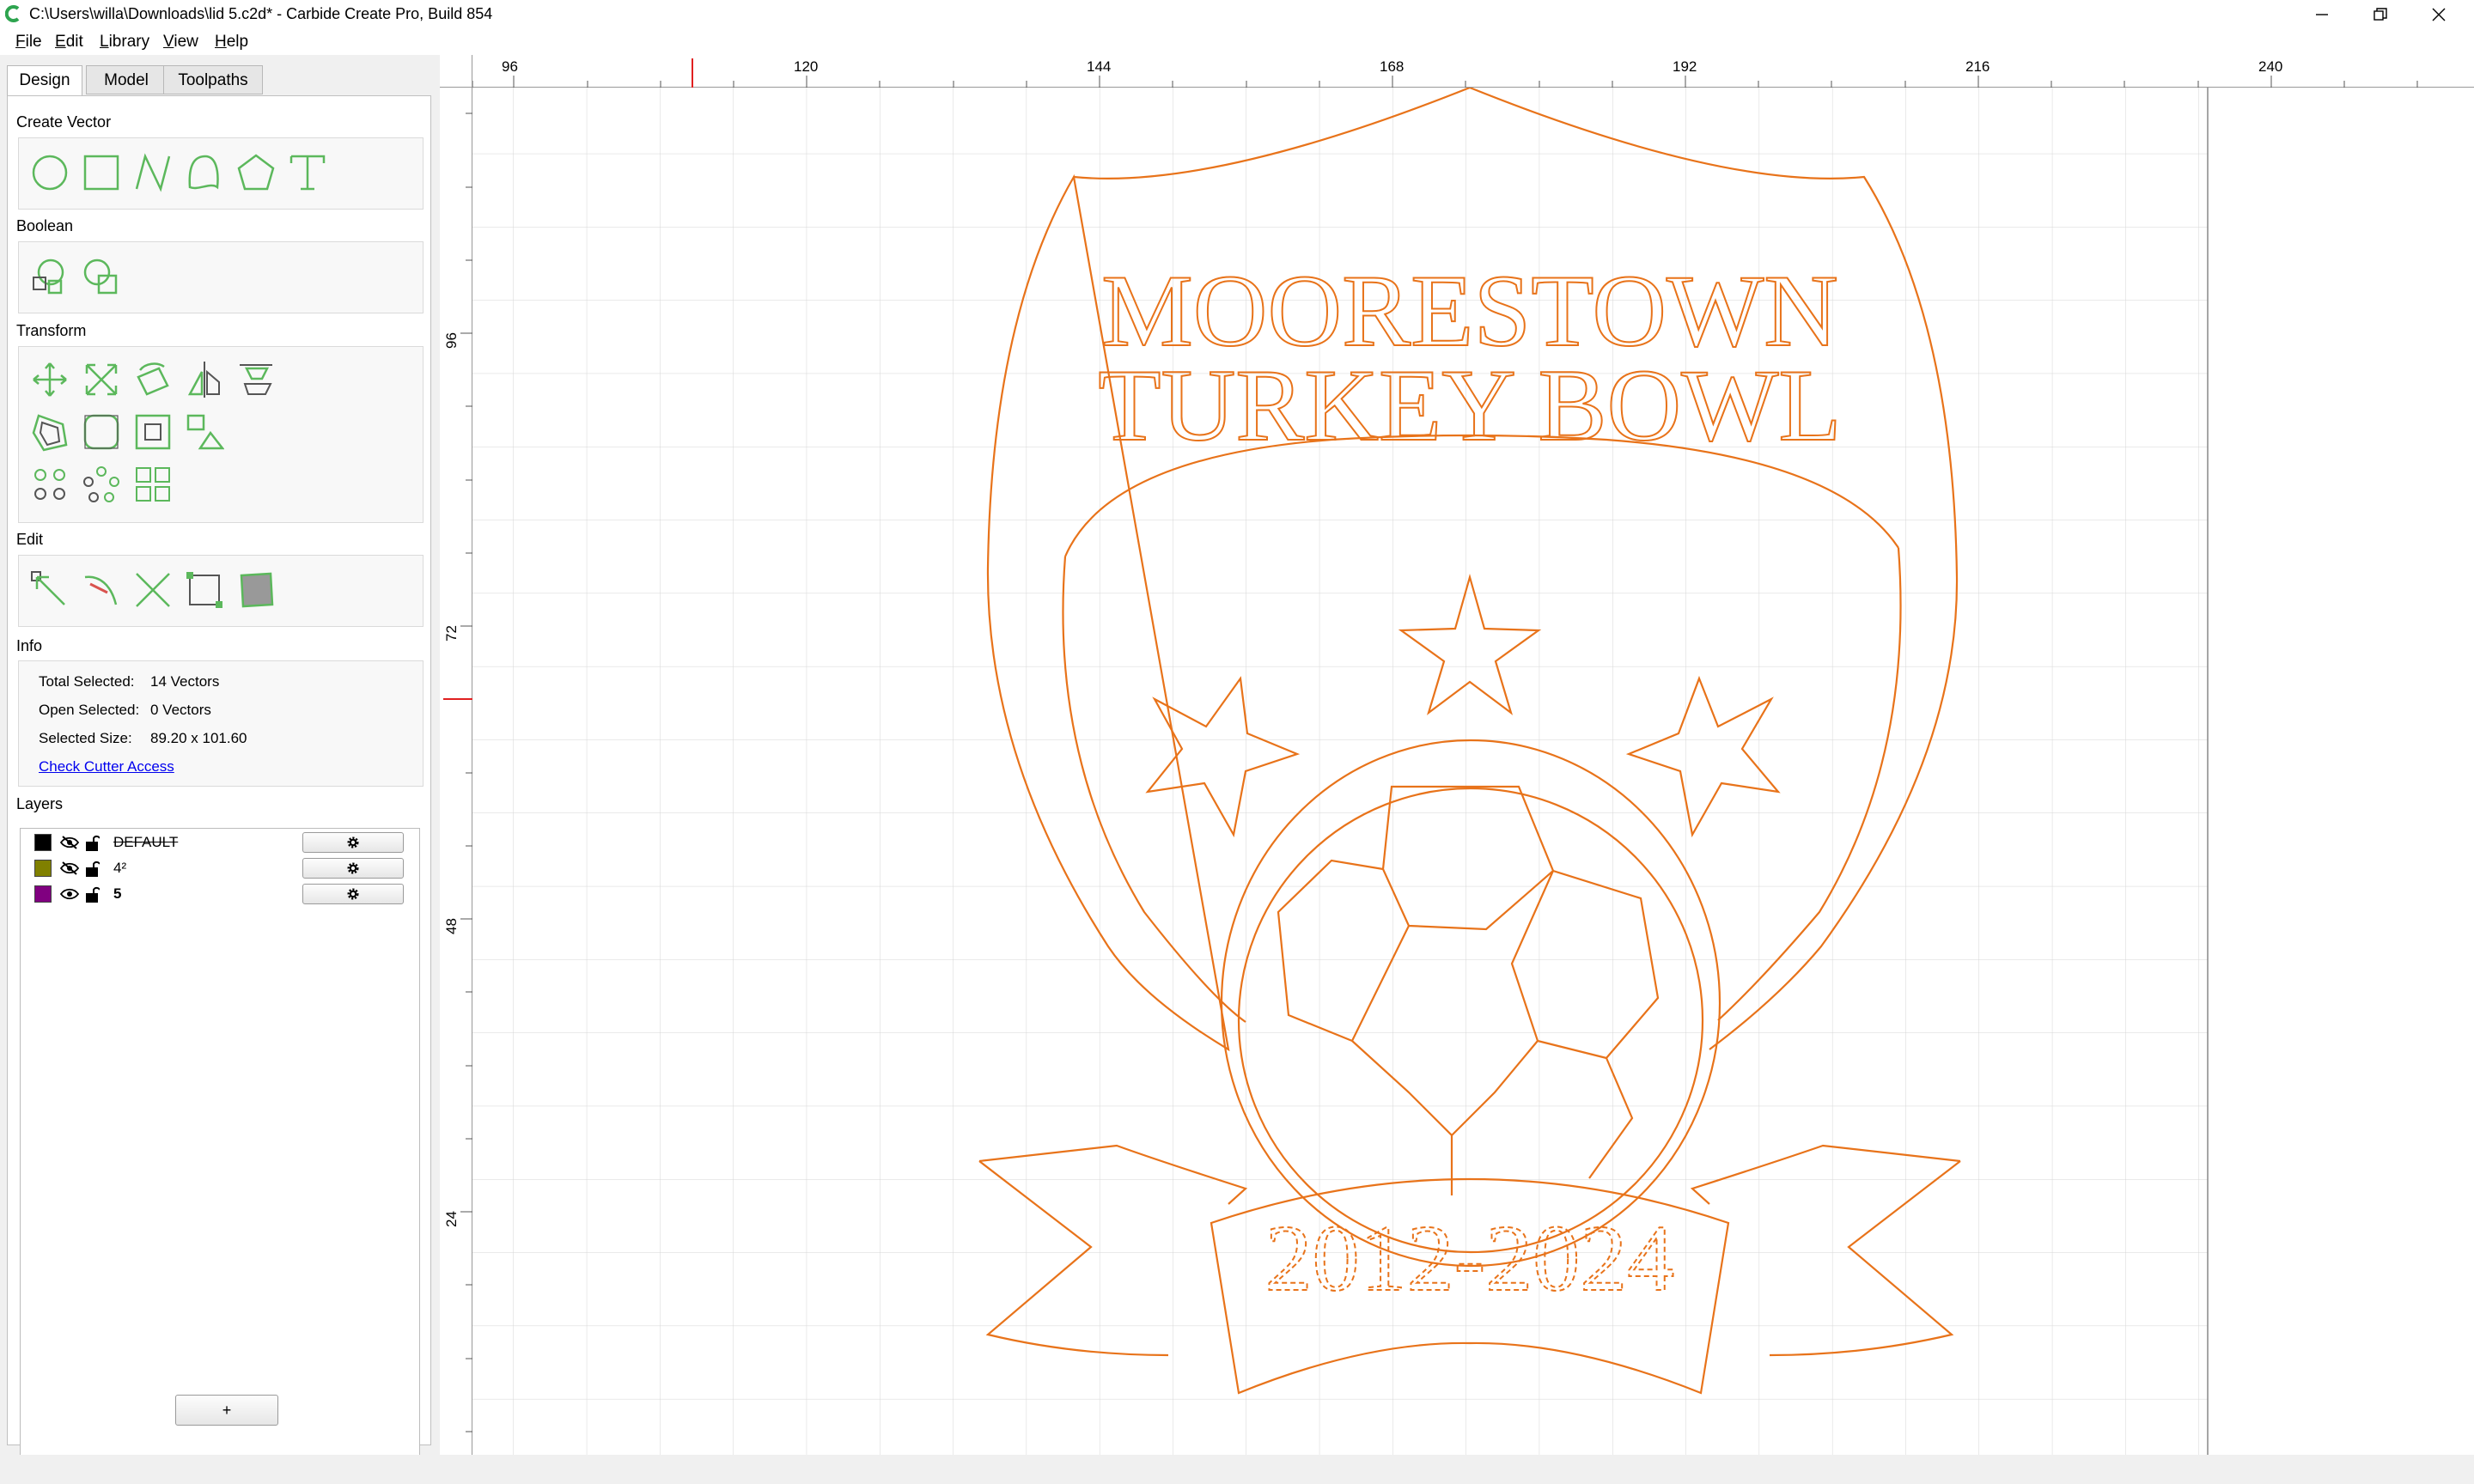 The width and height of the screenshot is (2474, 1484). Describe the element at coordinates (29, 42) in the screenshot. I see `menu-file: File` at that location.